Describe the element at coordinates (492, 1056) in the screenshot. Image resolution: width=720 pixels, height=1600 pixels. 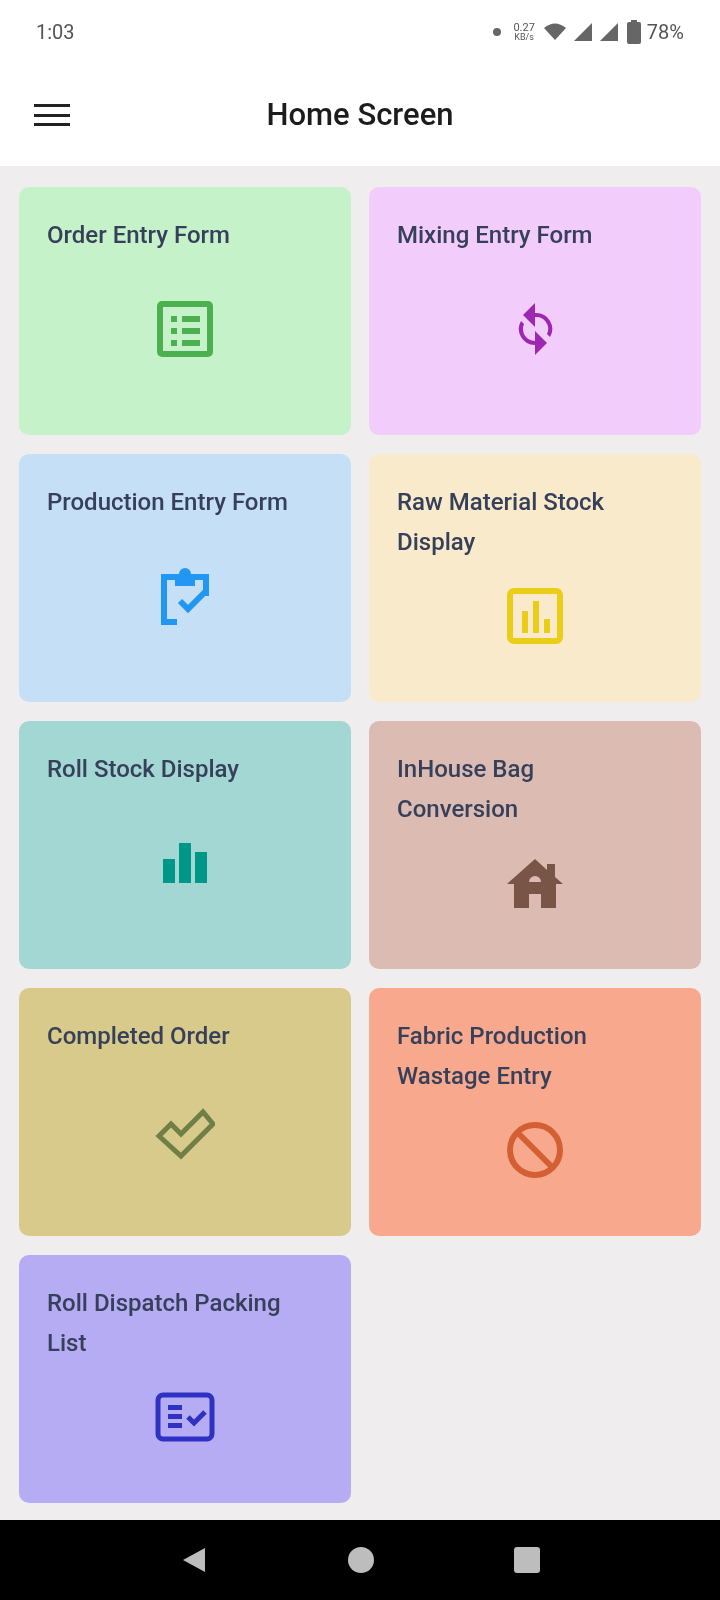
I see `tile-title: Fabric Production Wastage Entry` at that location.